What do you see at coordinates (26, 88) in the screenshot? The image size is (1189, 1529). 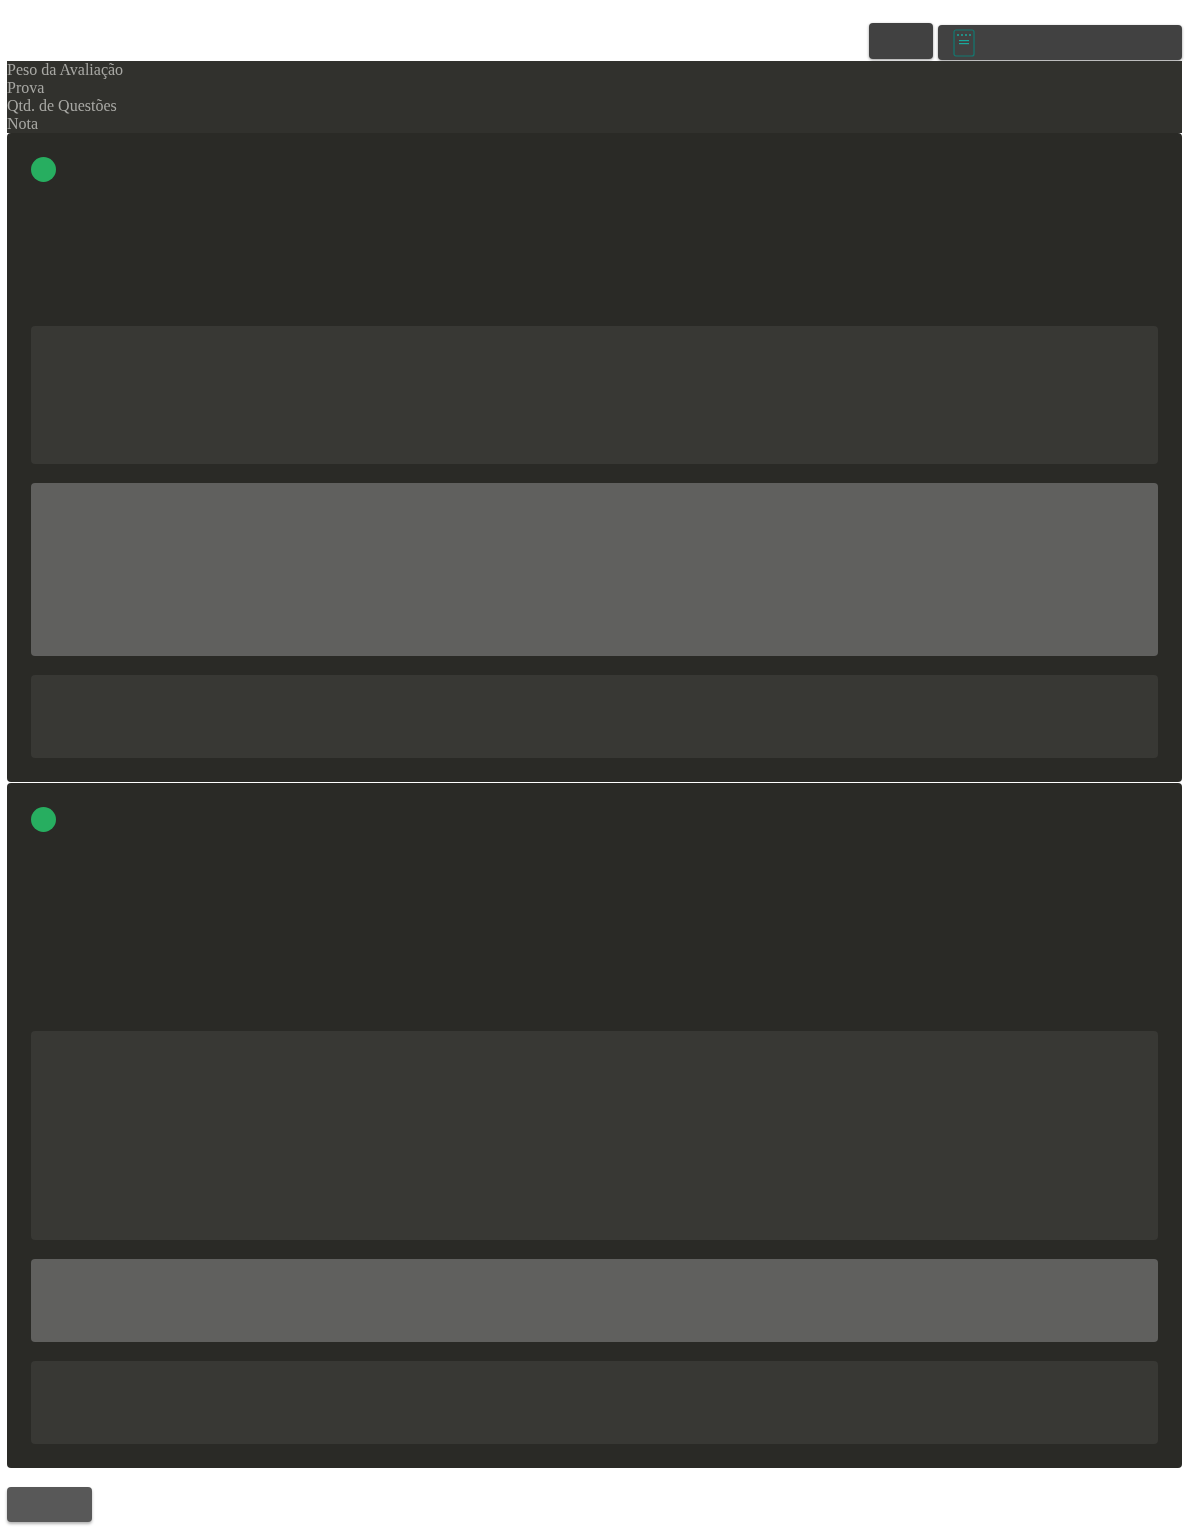 I see `column-label: Prova` at bounding box center [26, 88].